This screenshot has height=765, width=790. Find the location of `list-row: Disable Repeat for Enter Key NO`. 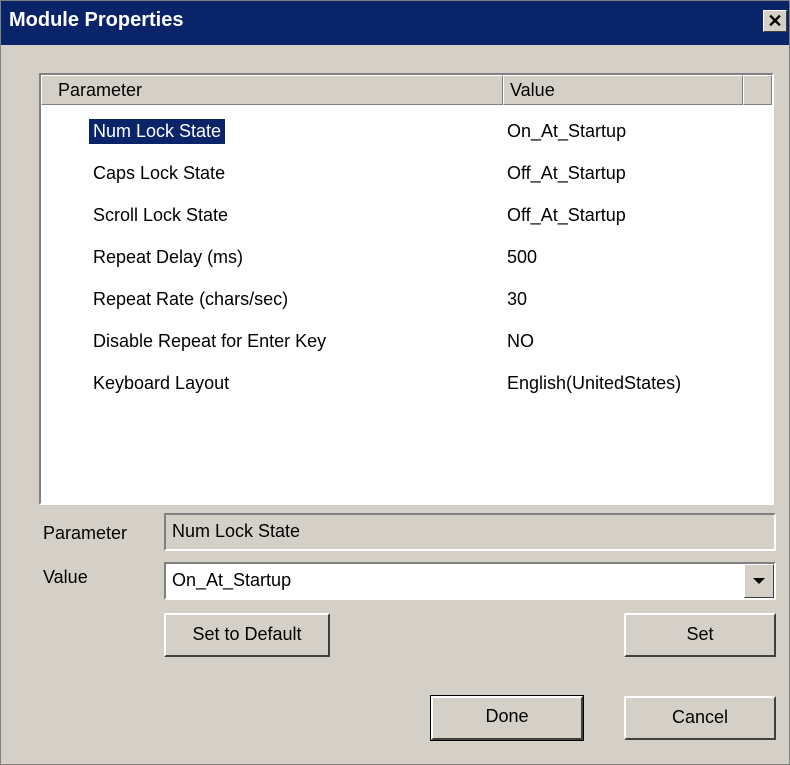

list-row: Disable Repeat for Enter Key NO is located at coordinates (406, 342).